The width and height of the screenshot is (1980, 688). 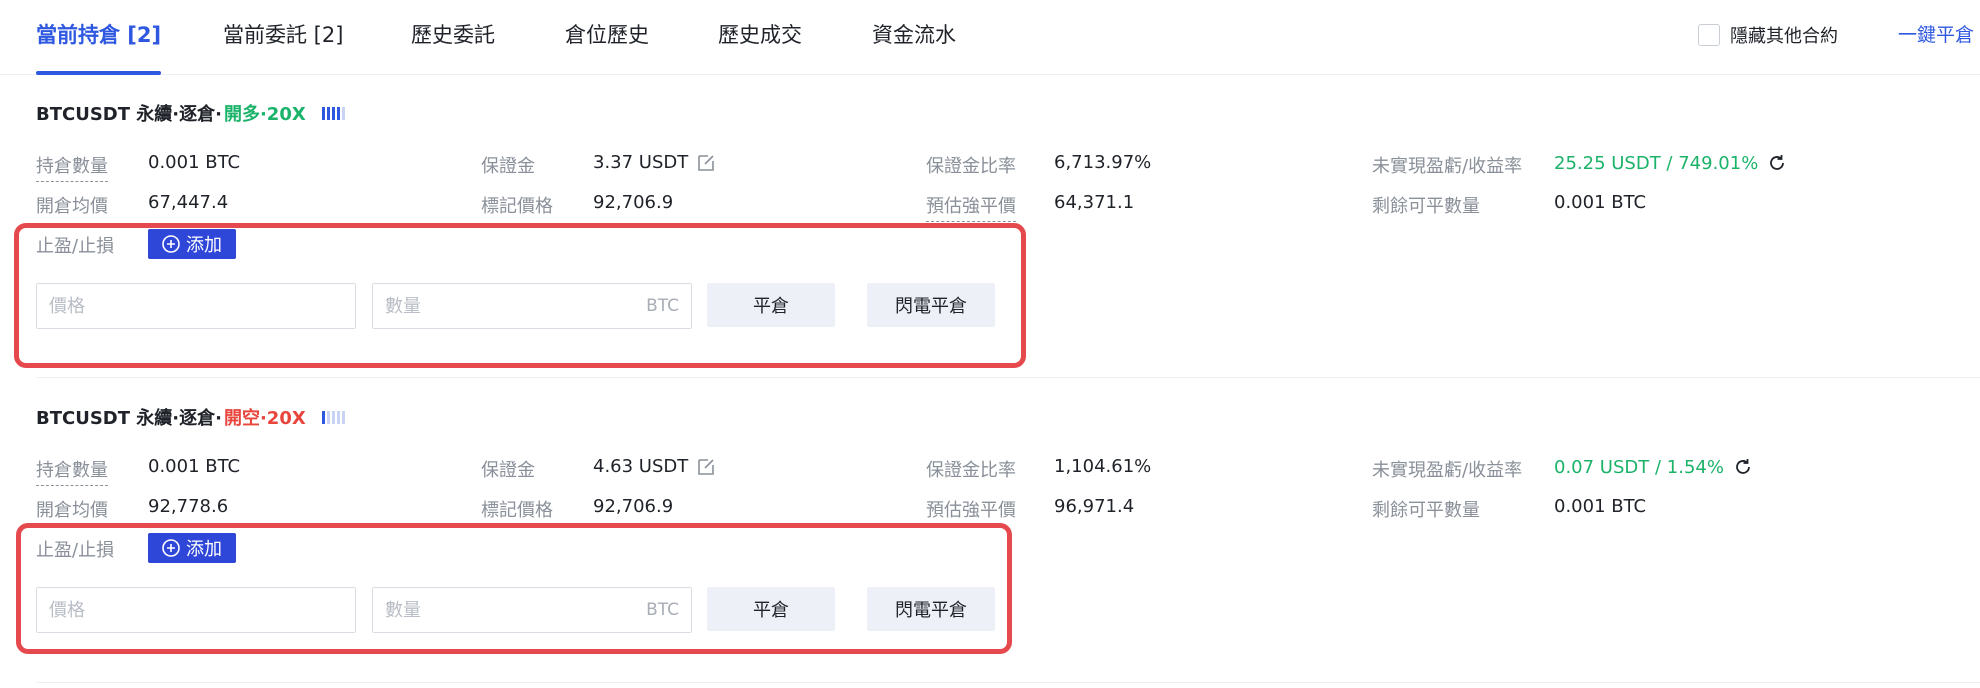 I want to click on tab-position-history: 倉位歷史, so click(x=607, y=38).